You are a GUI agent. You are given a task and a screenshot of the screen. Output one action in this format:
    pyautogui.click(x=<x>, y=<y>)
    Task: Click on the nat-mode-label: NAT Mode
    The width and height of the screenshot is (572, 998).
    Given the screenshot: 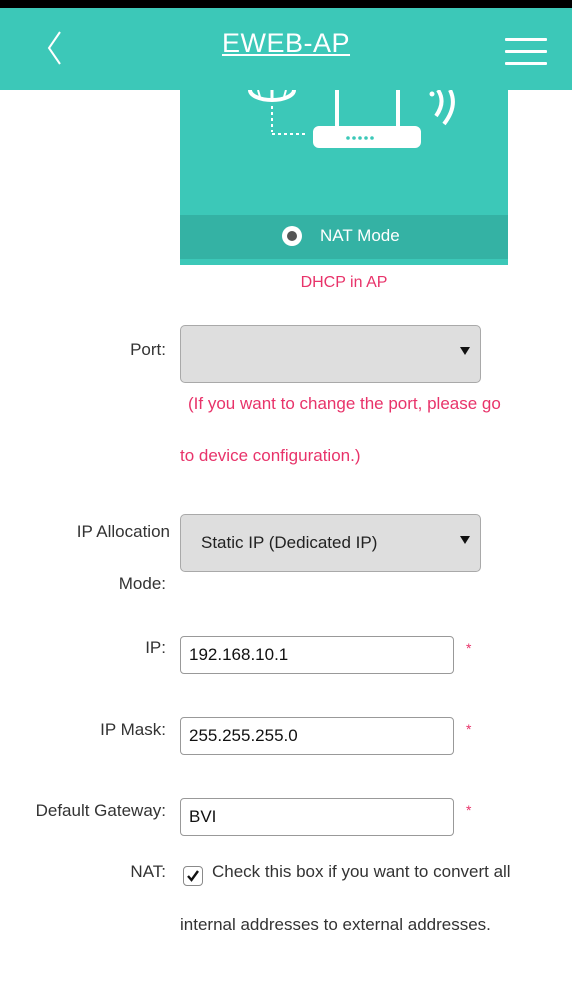 What is the action you would take?
    pyautogui.click(x=360, y=235)
    